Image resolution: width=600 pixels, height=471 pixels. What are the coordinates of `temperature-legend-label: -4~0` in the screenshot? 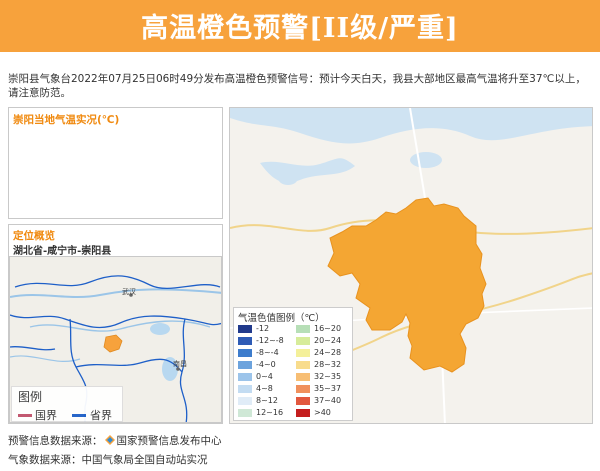 It's located at (266, 364).